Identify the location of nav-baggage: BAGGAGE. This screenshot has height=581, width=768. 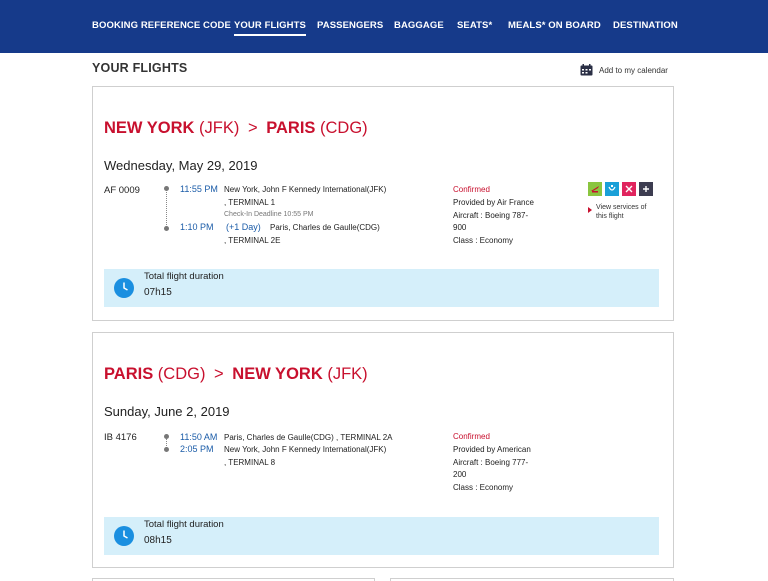
(419, 25).